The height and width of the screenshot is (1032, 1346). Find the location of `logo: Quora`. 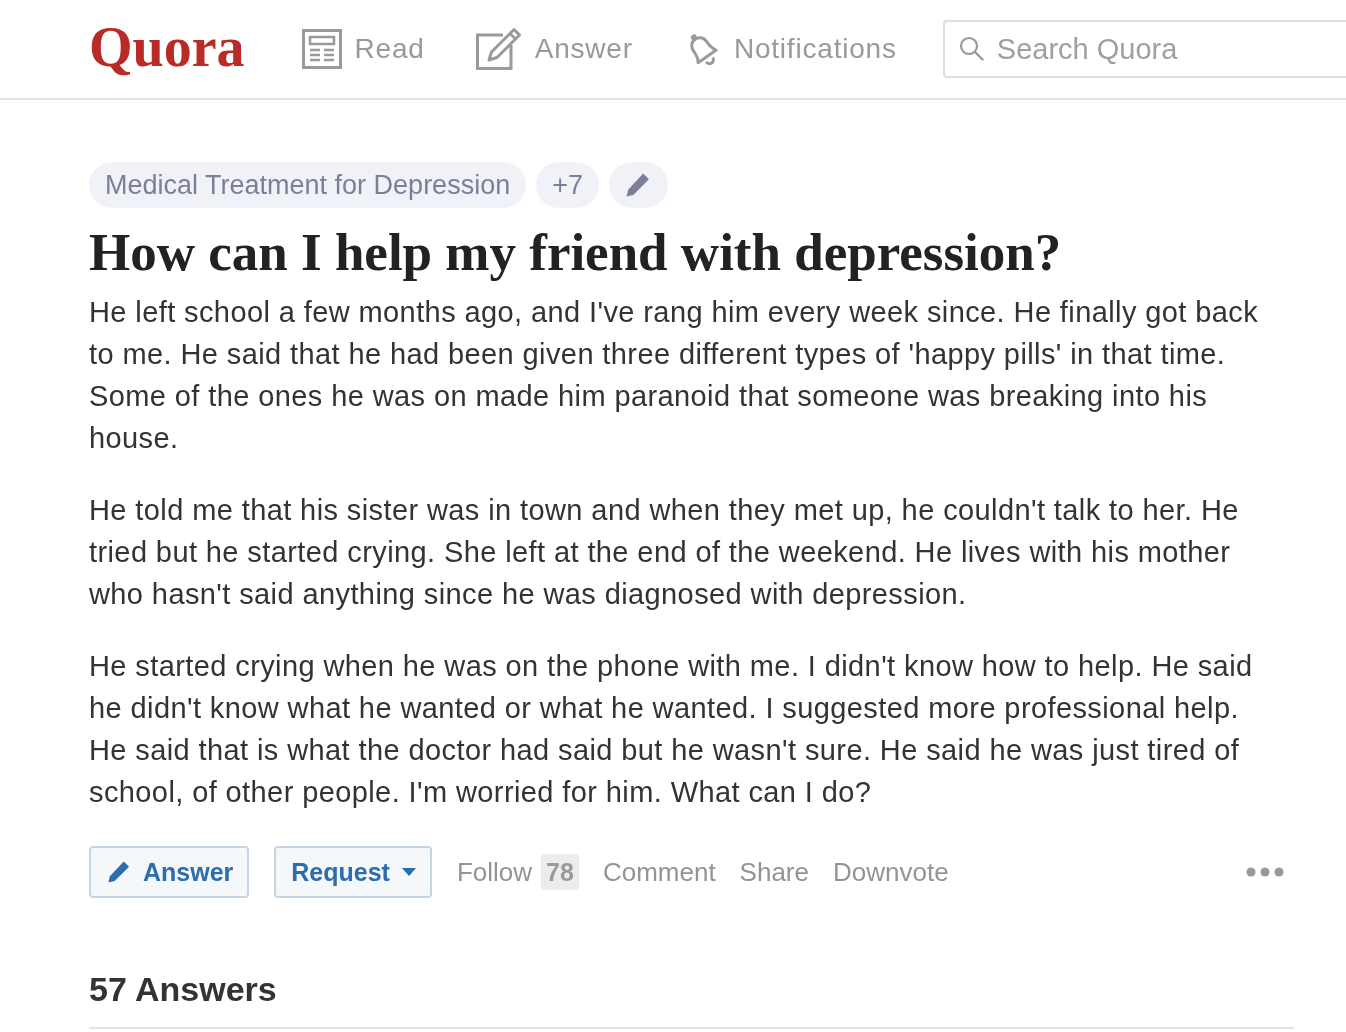

logo: Quora is located at coordinates (167, 47).